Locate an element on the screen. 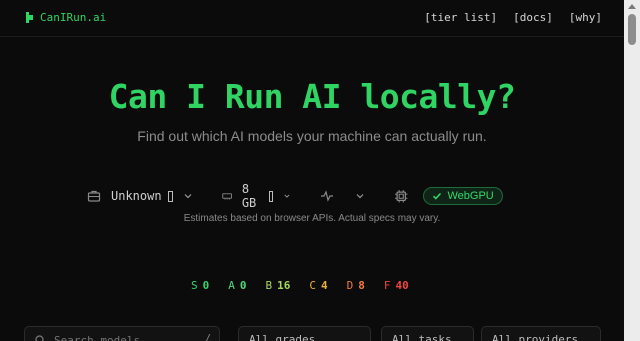 Image resolution: width=640 pixels, height=341 pixels. grade-letter: F is located at coordinates (387, 285).